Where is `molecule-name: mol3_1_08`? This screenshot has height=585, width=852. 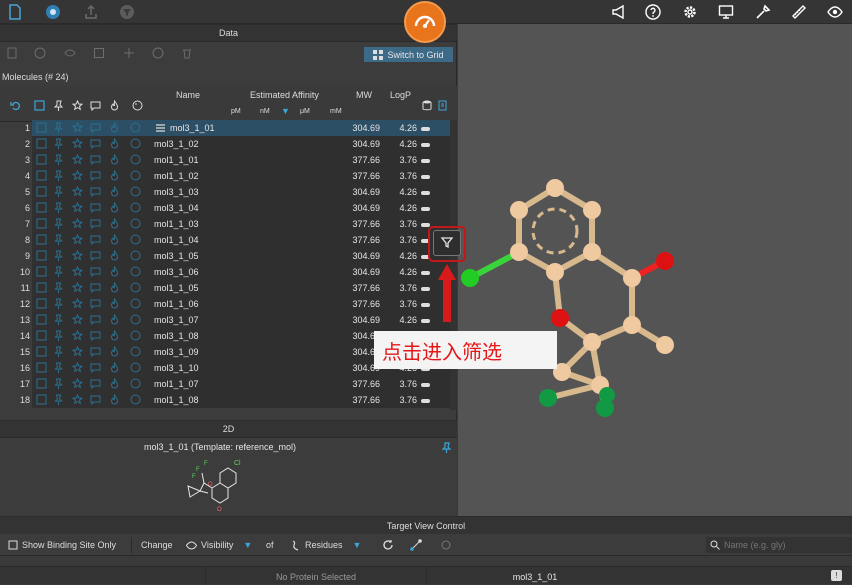
molecule-name: mol3_1_08 is located at coordinates (176, 336).